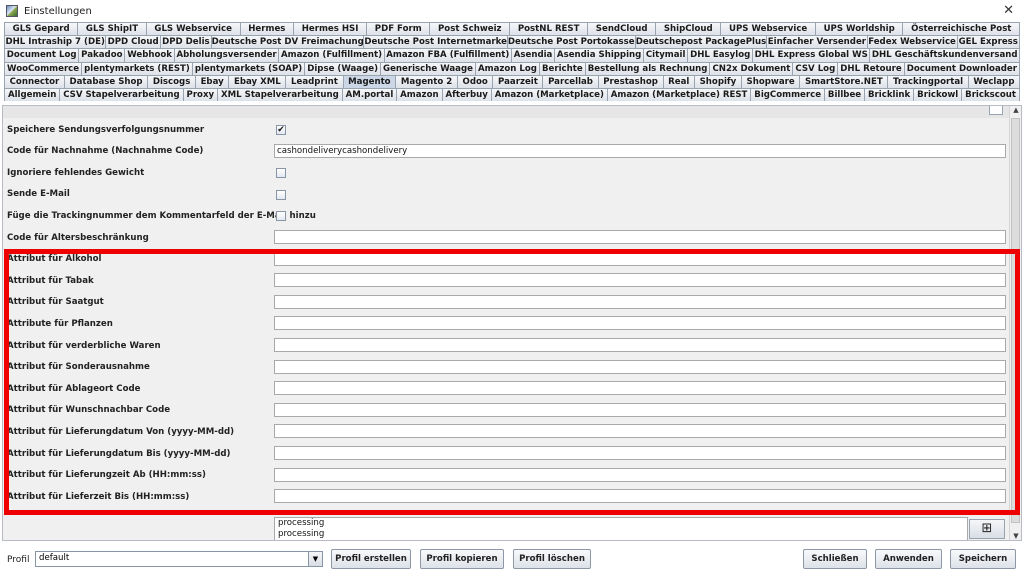 The width and height of the screenshot is (1024, 576). Describe the element at coordinates (55, 42) in the screenshot. I see `tab-dhl-intraship-7-de: DHL Intraship 7 (DE)` at that location.